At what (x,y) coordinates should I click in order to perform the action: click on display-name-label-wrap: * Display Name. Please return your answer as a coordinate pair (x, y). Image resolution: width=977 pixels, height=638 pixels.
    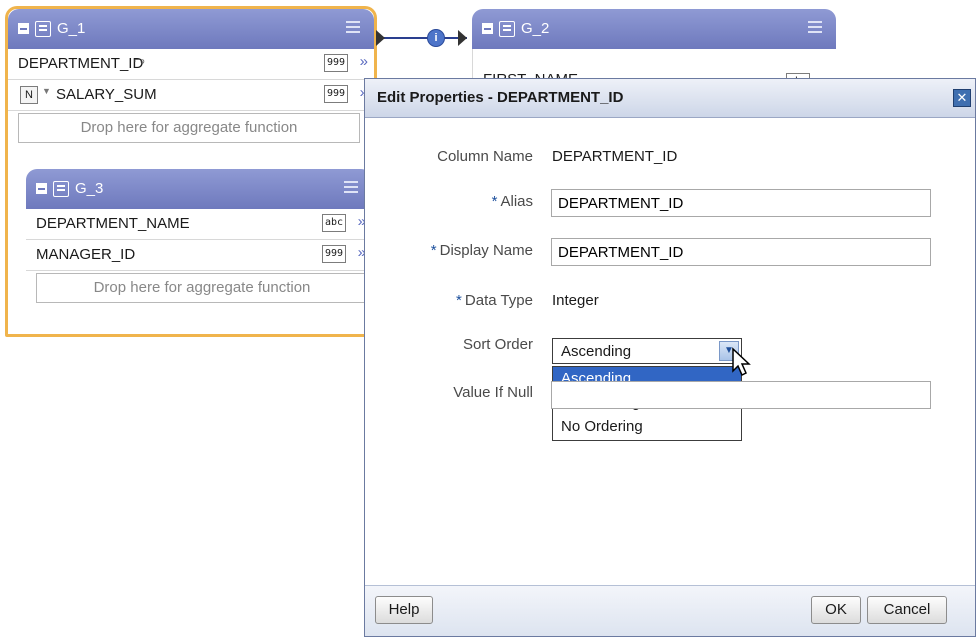
    Looking at the image, I should click on (449, 250).